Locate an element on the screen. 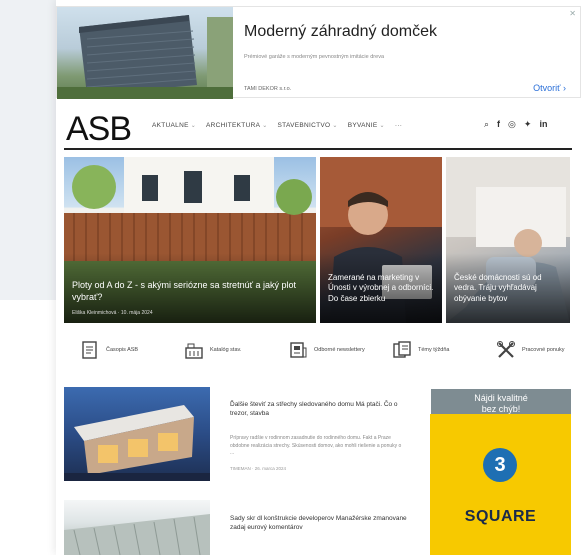 This screenshot has width=587, height=555. category-topics: Témy týždňa is located at coordinates (435, 350).